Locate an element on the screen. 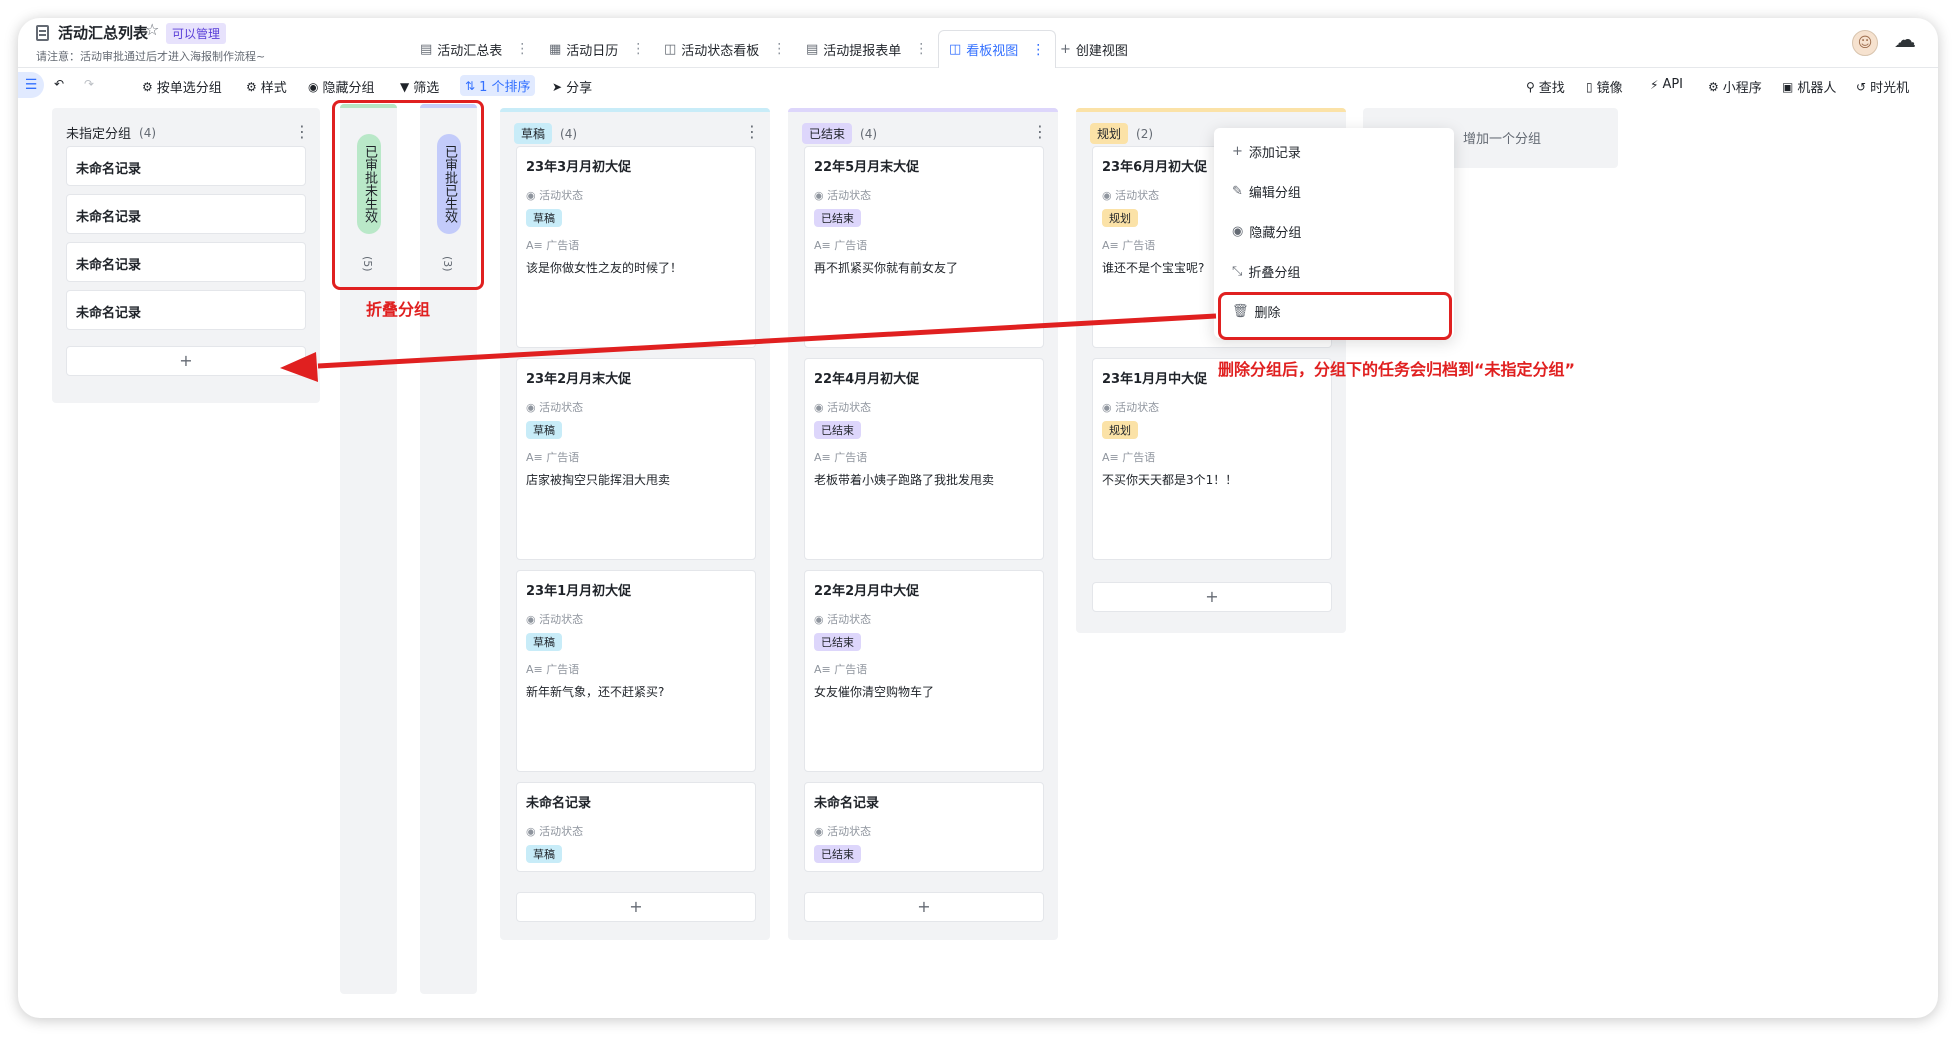 The image size is (1955, 1037). annotation-arrow is located at coordinates (748, 347).